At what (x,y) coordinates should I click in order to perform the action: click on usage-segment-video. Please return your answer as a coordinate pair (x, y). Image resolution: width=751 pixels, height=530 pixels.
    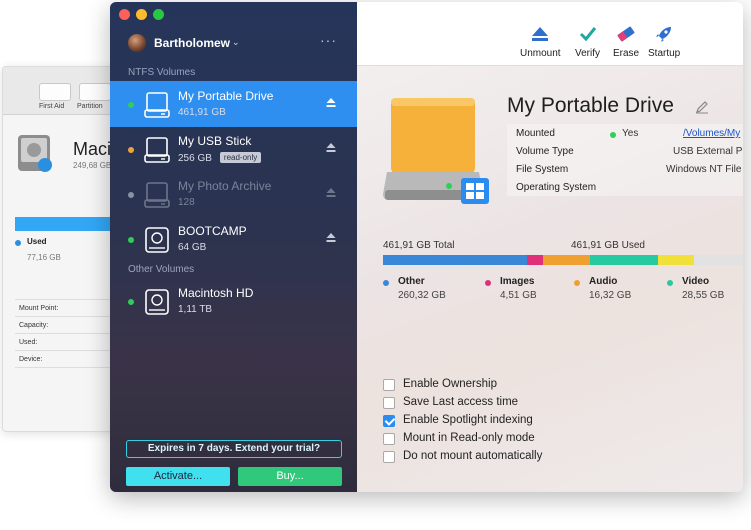
    Looking at the image, I should click on (624, 260).